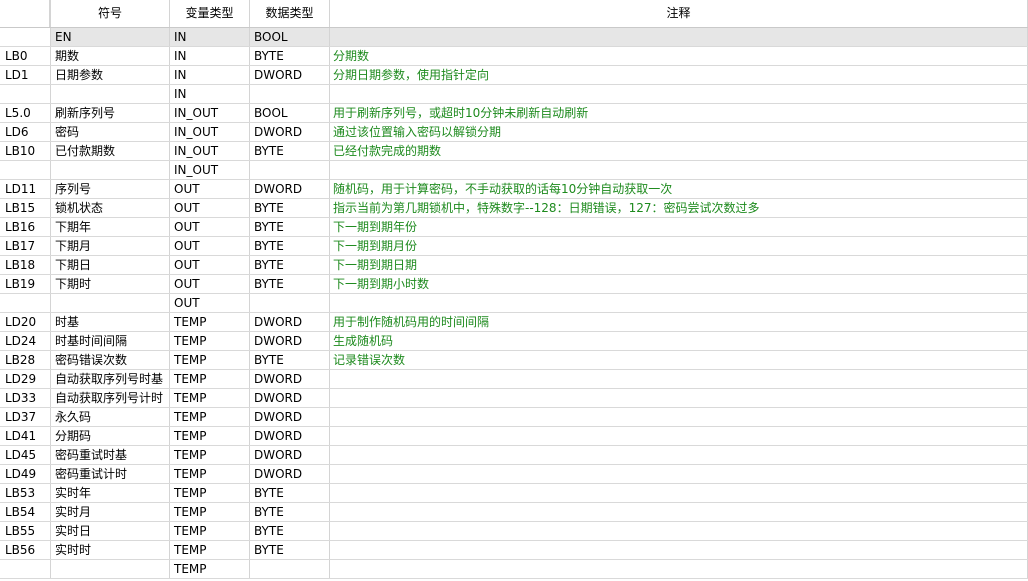 The height and width of the screenshot is (581, 1028). What do you see at coordinates (679, 322) in the screenshot?
I see `comment-cell: 用于制作随机码用的时间间隔` at bounding box center [679, 322].